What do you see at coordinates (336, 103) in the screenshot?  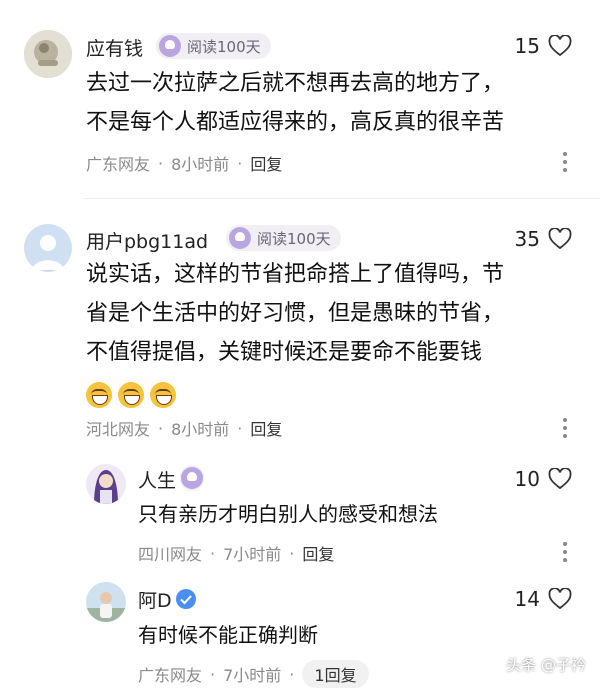 I see `comment-text: 去过一次拉萨之后就不想再去高的地方了， 不是每个人都适应得来的，高反真的很辛苦` at bounding box center [336, 103].